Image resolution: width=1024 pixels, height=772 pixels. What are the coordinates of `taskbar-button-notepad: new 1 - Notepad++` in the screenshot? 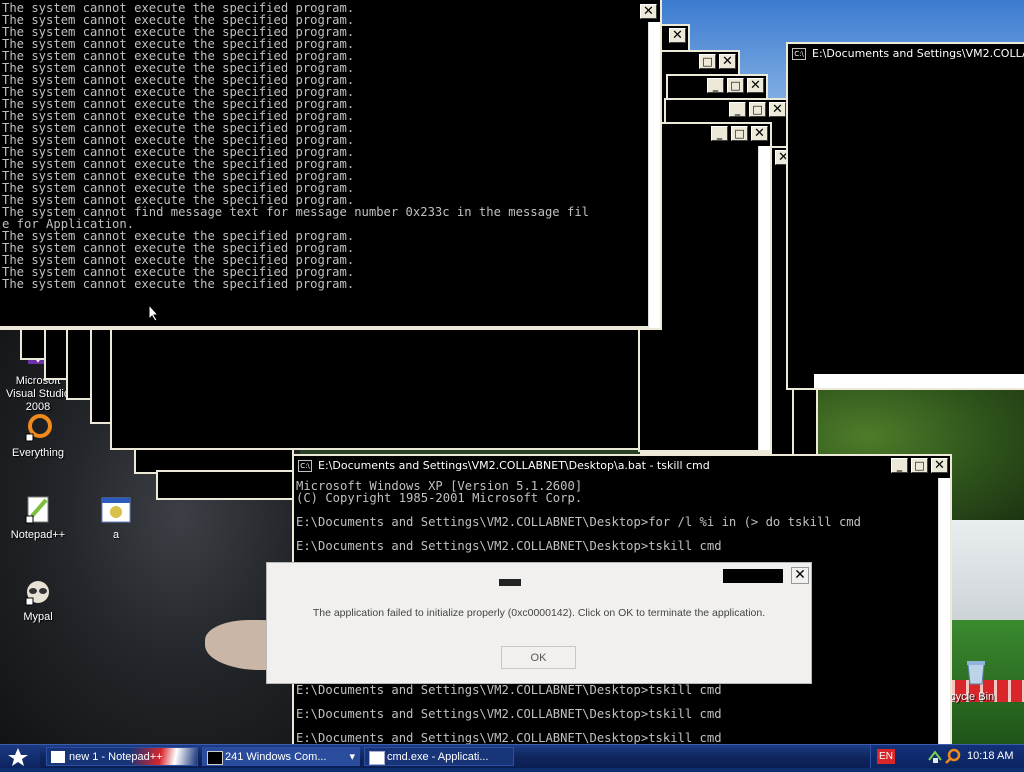 It's located at (122, 756).